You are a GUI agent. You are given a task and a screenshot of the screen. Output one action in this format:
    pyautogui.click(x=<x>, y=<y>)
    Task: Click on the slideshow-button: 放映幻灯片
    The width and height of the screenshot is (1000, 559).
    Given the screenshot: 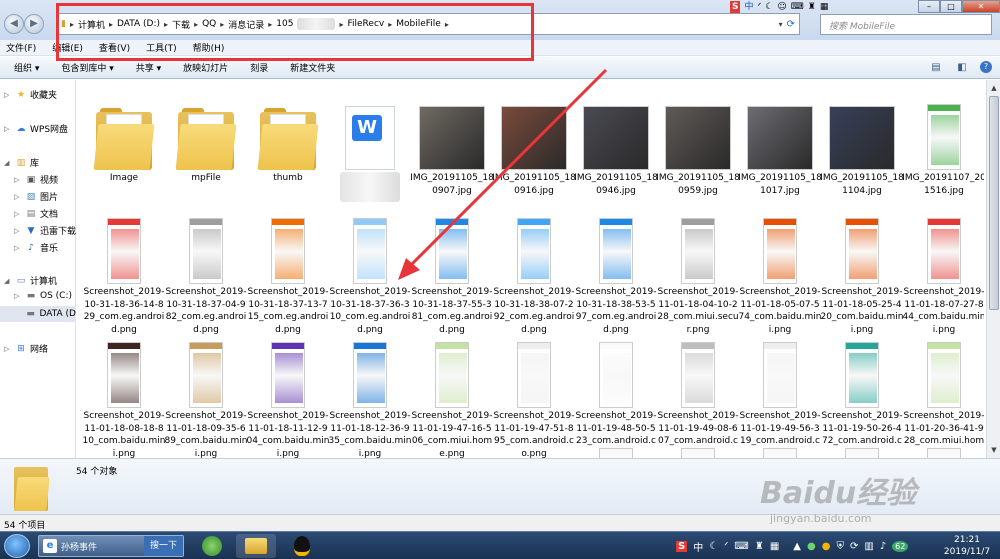 What is the action you would take?
    pyautogui.click(x=205, y=67)
    